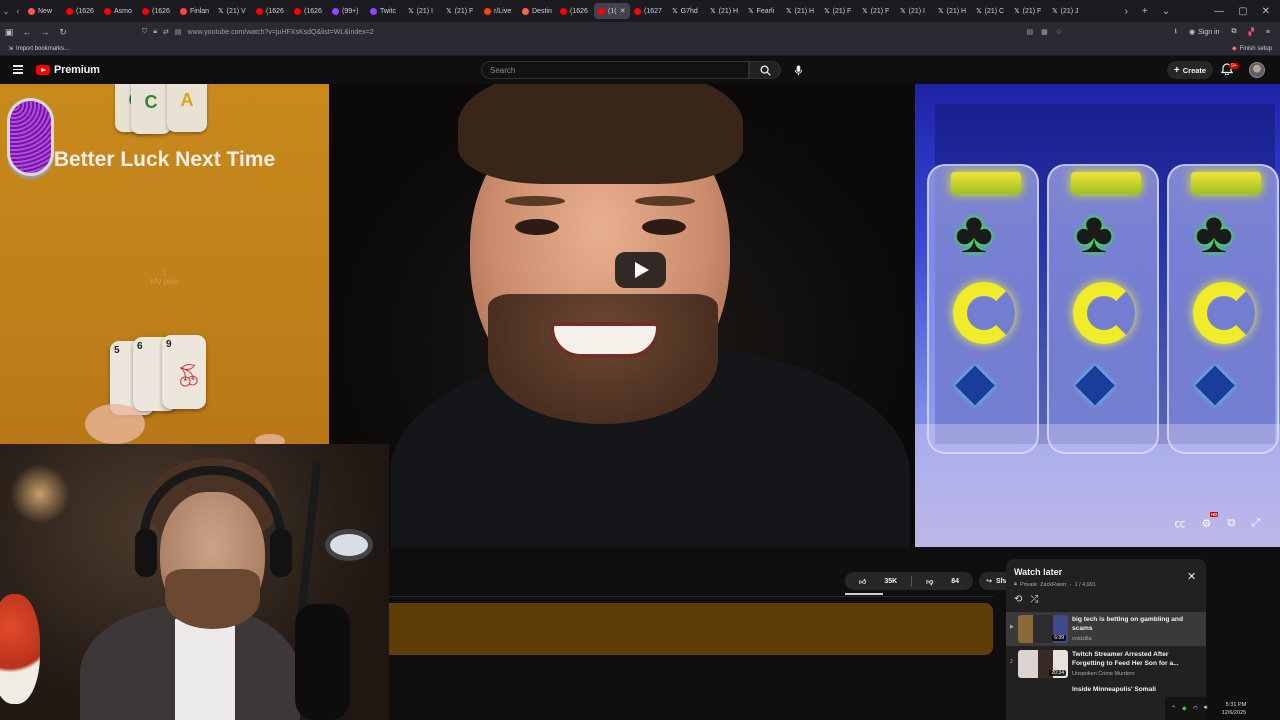 The width and height of the screenshot is (1280, 720). I want to click on close-tab-icon: ✕, so click(623, 11).